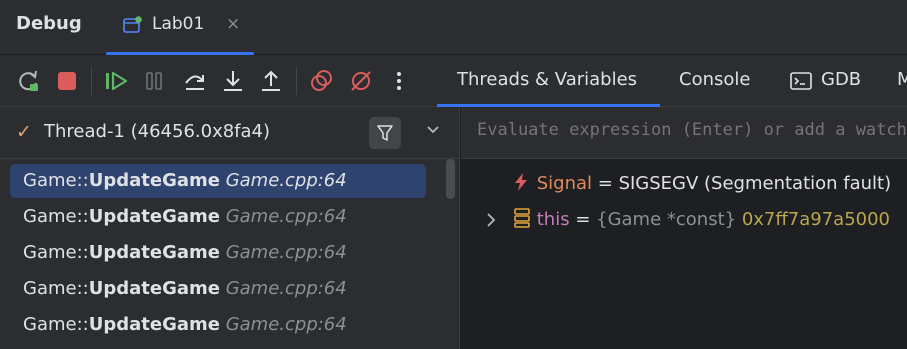  I want to click on variable-content: this = {Game *const} 0x7ff7a97a5000, so click(701, 220).